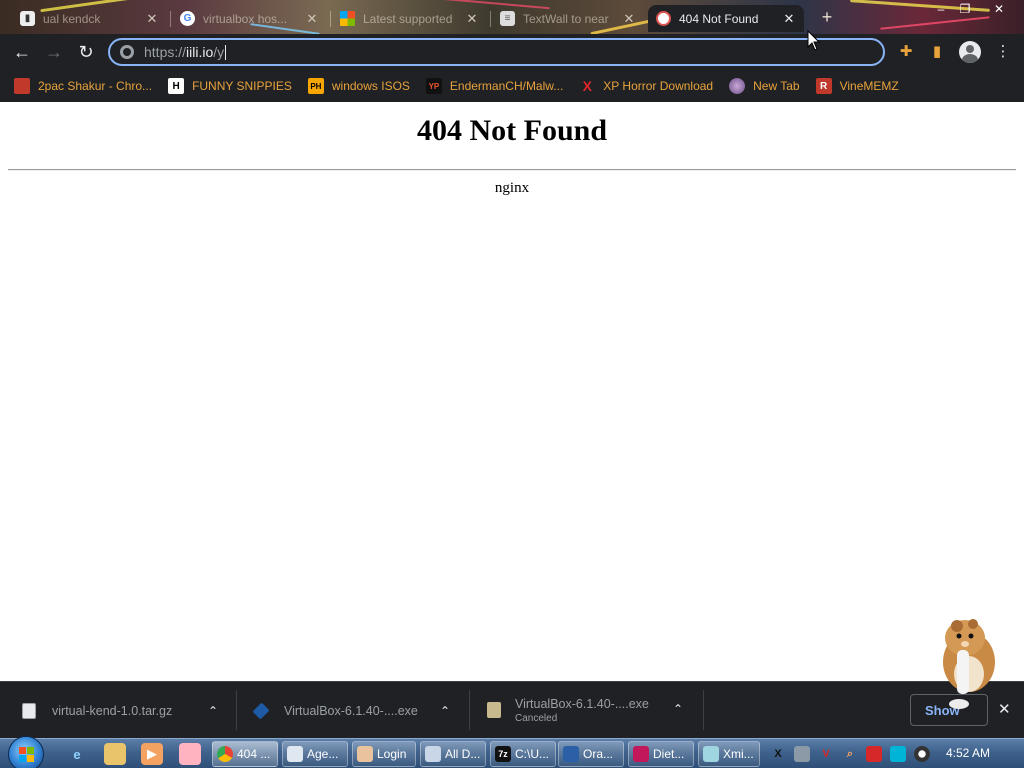 This screenshot has width=1024, height=768. I want to click on paint-icon, so click(190, 754).